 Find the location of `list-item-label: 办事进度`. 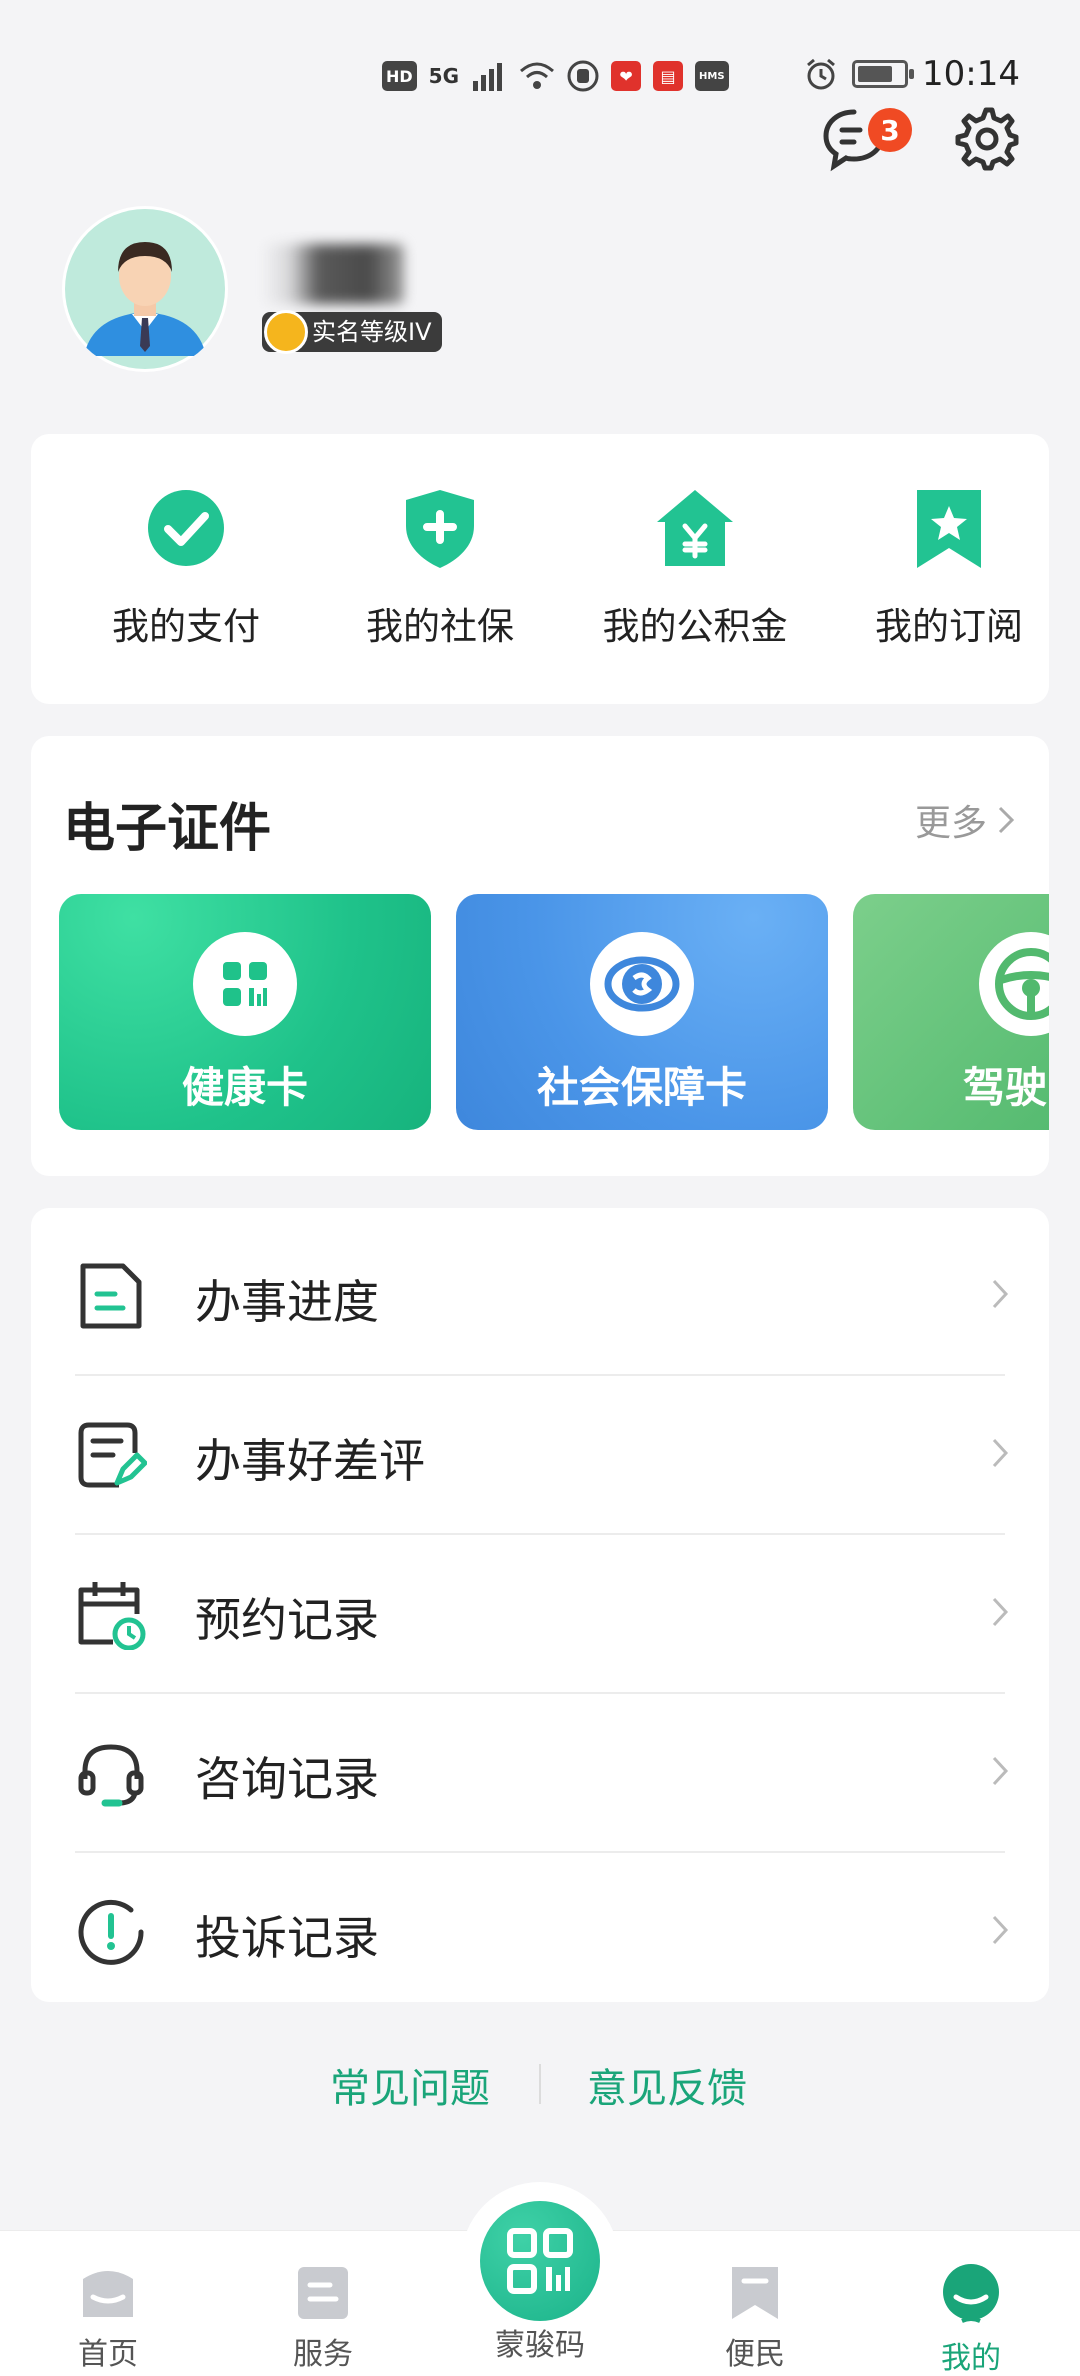

list-item-label: 办事进度 is located at coordinates (287, 1302).